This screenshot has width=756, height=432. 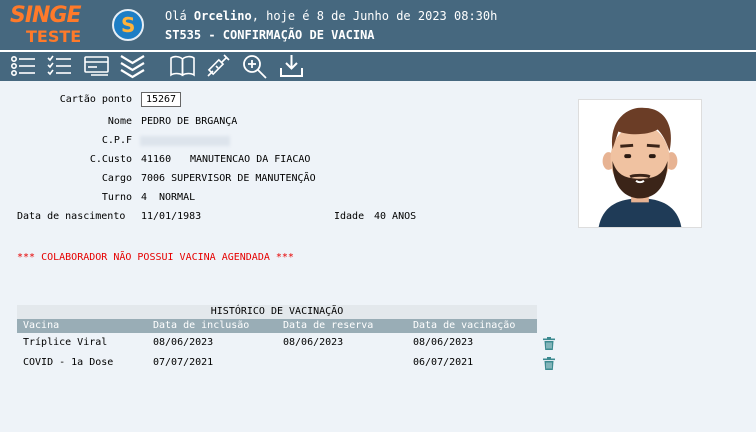 I want to click on name-value: PEDRO DE BRGANÇA, so click(x=189, y=121).